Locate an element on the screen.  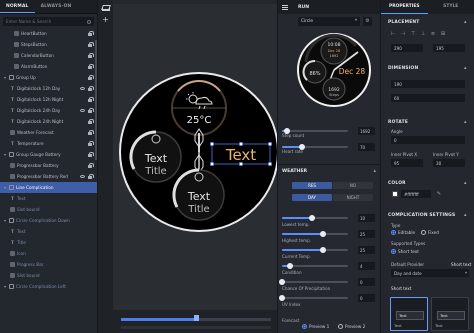
settings-icon: ⚙ is located at coordinates (367, 21).